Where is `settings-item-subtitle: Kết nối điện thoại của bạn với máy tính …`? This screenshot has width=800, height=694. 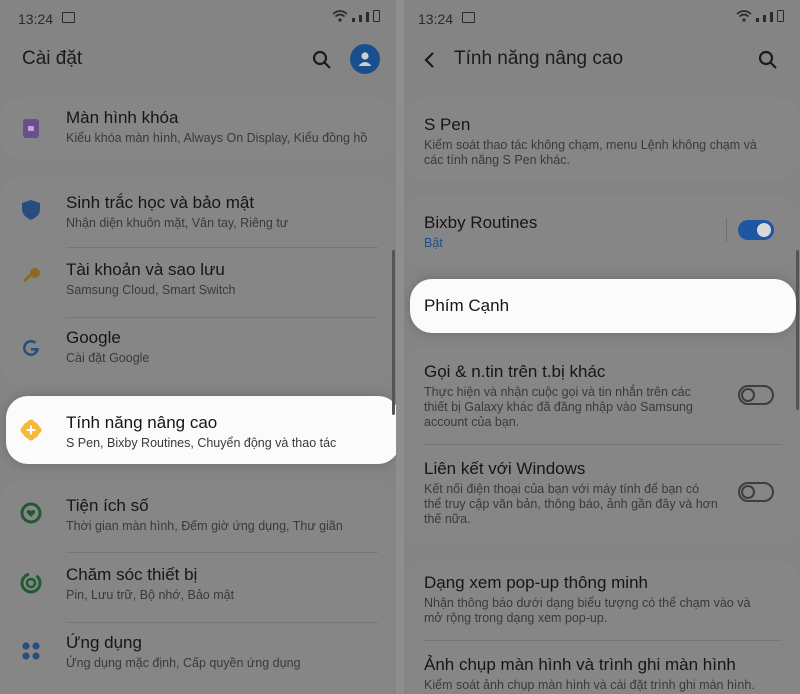
settings-item-subtitle: Kết nối điện thoại của bạn với máy tính … is located at coordinates (562, 489).